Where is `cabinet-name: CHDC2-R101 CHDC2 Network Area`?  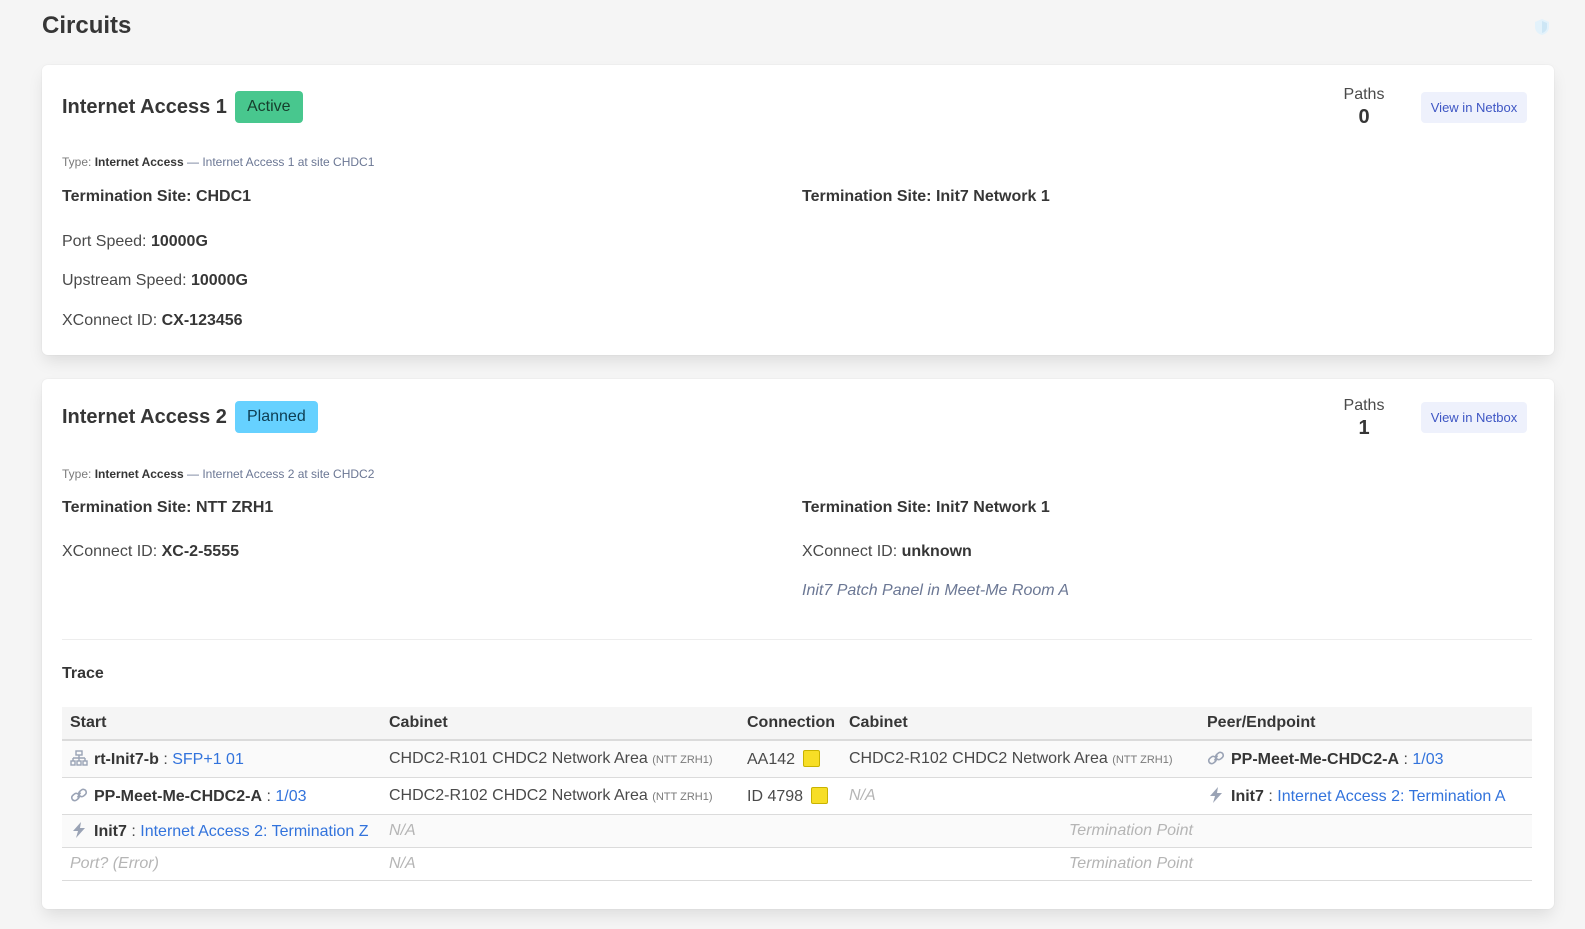 cabinet-name: CHDC2-R101 CHDC2 Network Area is located at coordinates (518, 758).